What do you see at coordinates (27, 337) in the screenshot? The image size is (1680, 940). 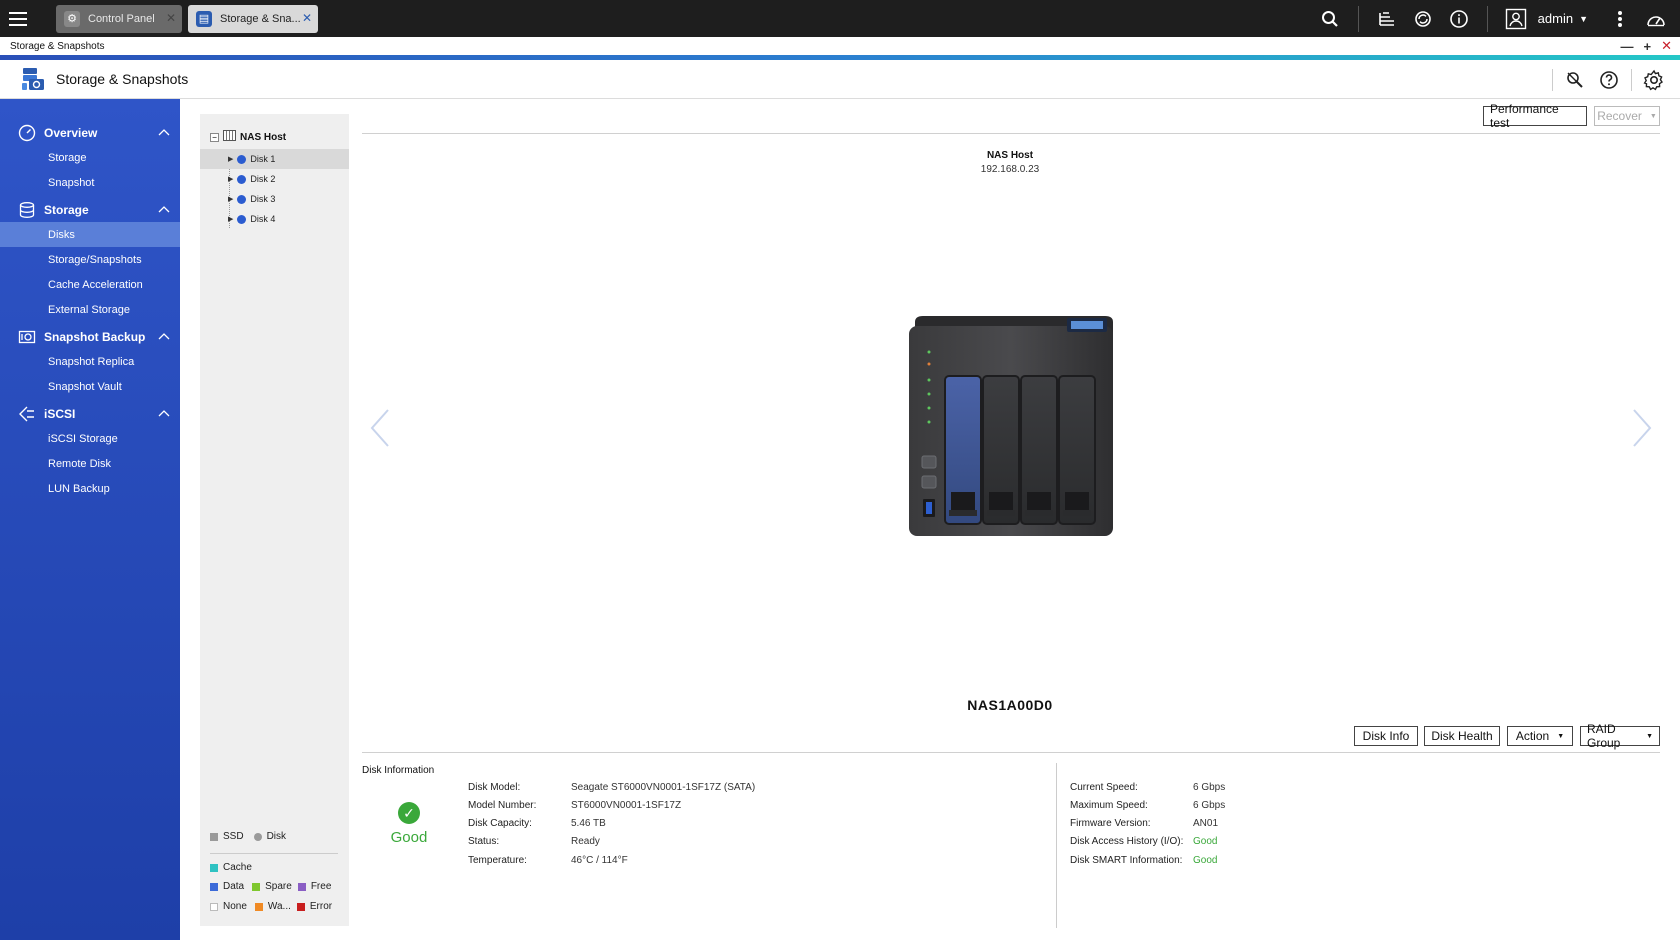 I see `snapshot-backup-icon` at bounding box center [27, 337].